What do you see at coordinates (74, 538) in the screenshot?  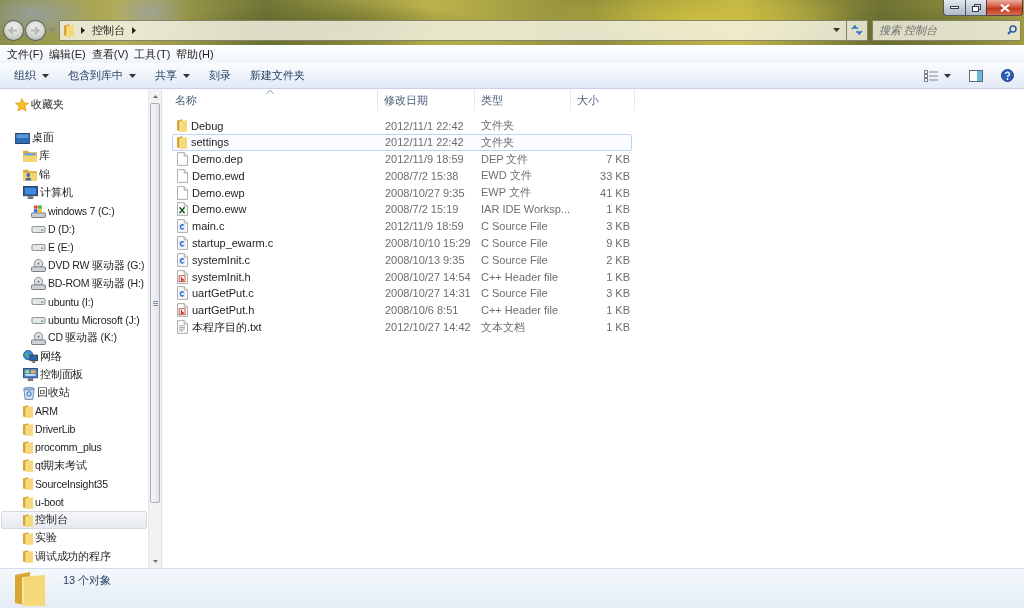 I see `tree-item: 实验` at bounding box center [74, 538].